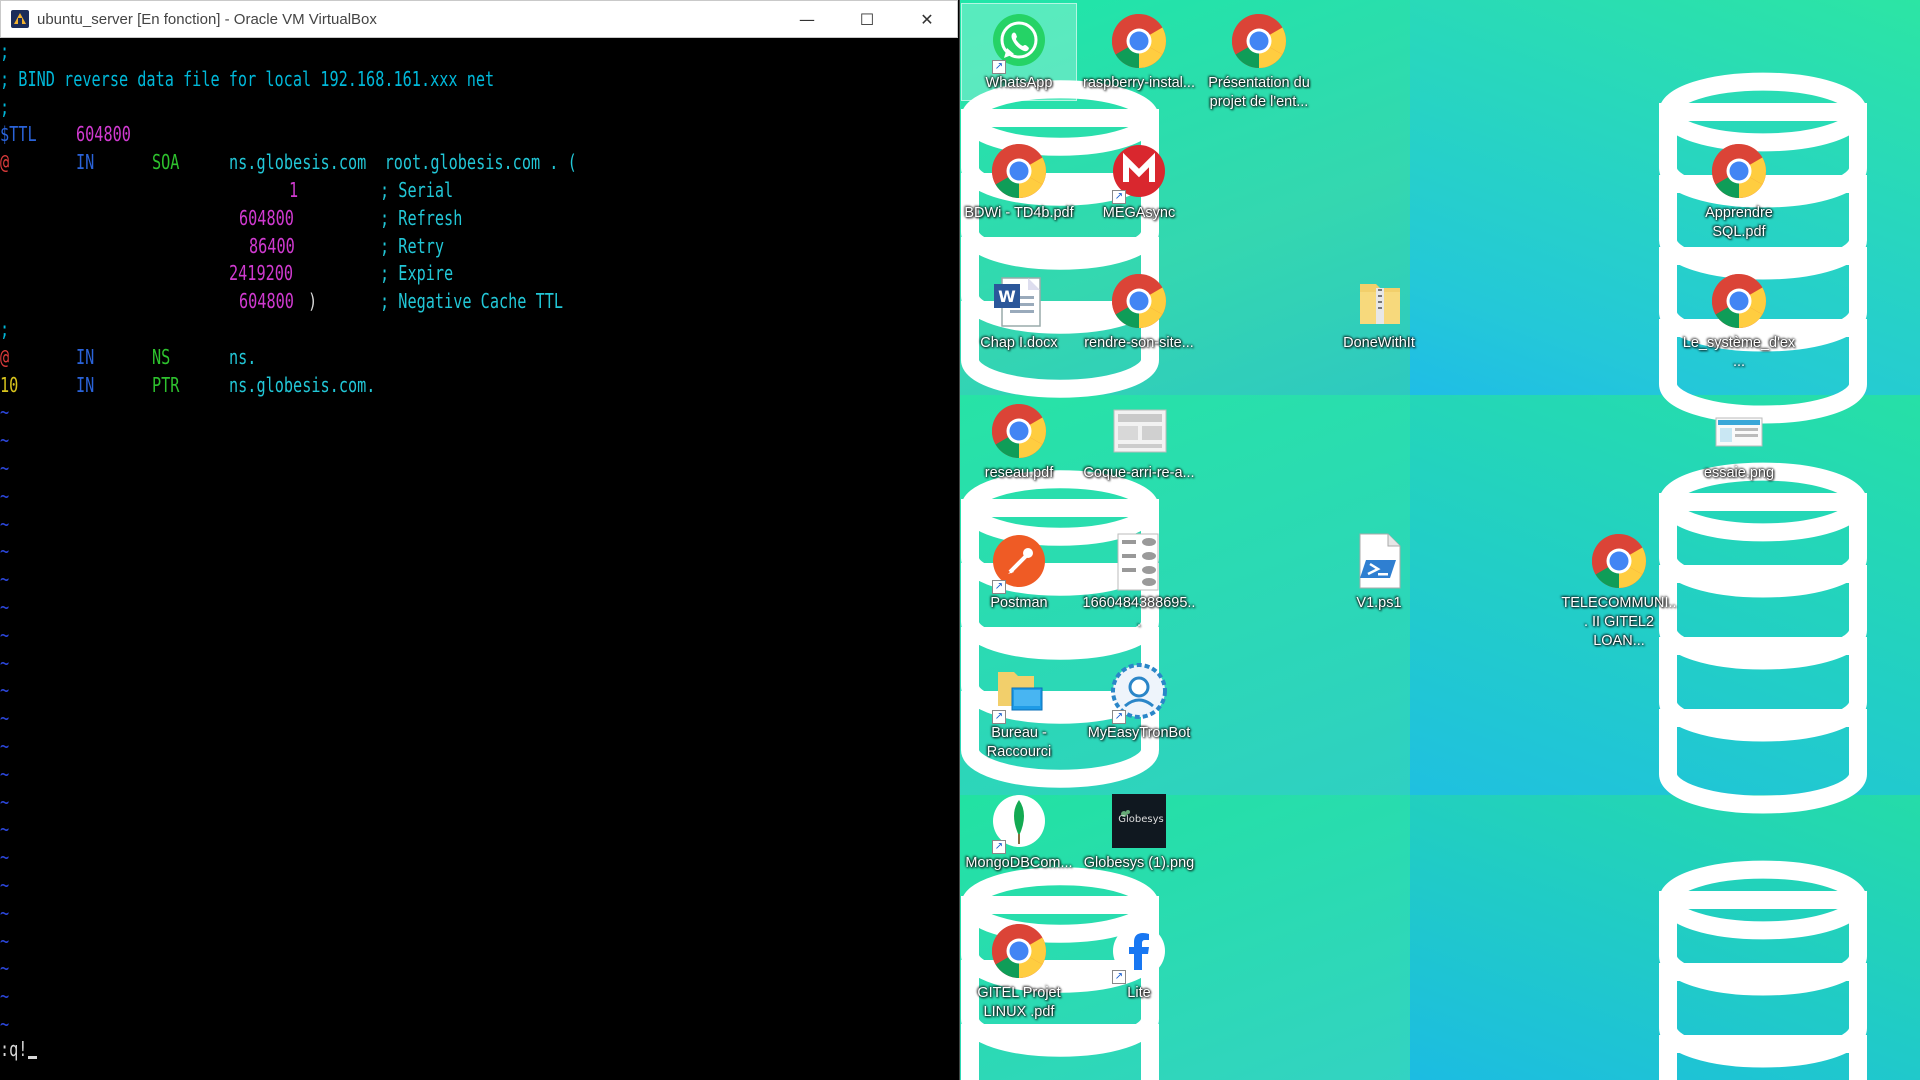 Image resolution: width=1920 pixels, height=1080 pixels. I want to click on desktop-icon: essaie.png, so click(1739, 439).